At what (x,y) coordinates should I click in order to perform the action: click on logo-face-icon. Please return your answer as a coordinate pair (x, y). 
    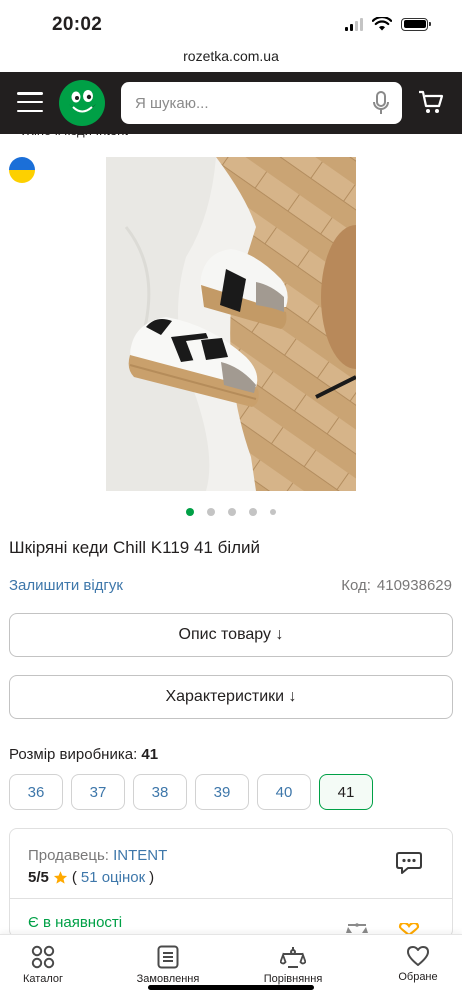
    Looking at the image, I should click on (82, 101).